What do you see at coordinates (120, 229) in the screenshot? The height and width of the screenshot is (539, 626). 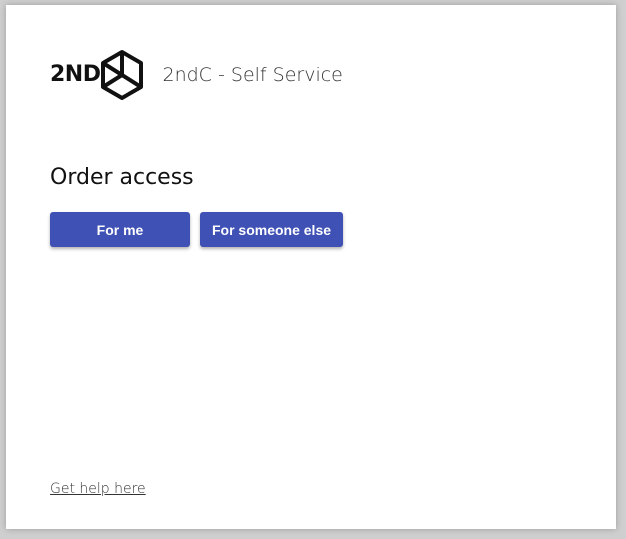 I see `for-me-button: For me` at bounding box center [120, 229].